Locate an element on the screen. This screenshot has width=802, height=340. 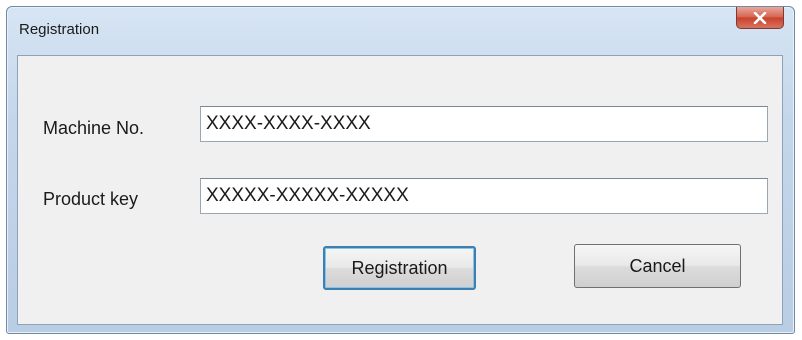
close-icon is located at coordinates (760, 17).